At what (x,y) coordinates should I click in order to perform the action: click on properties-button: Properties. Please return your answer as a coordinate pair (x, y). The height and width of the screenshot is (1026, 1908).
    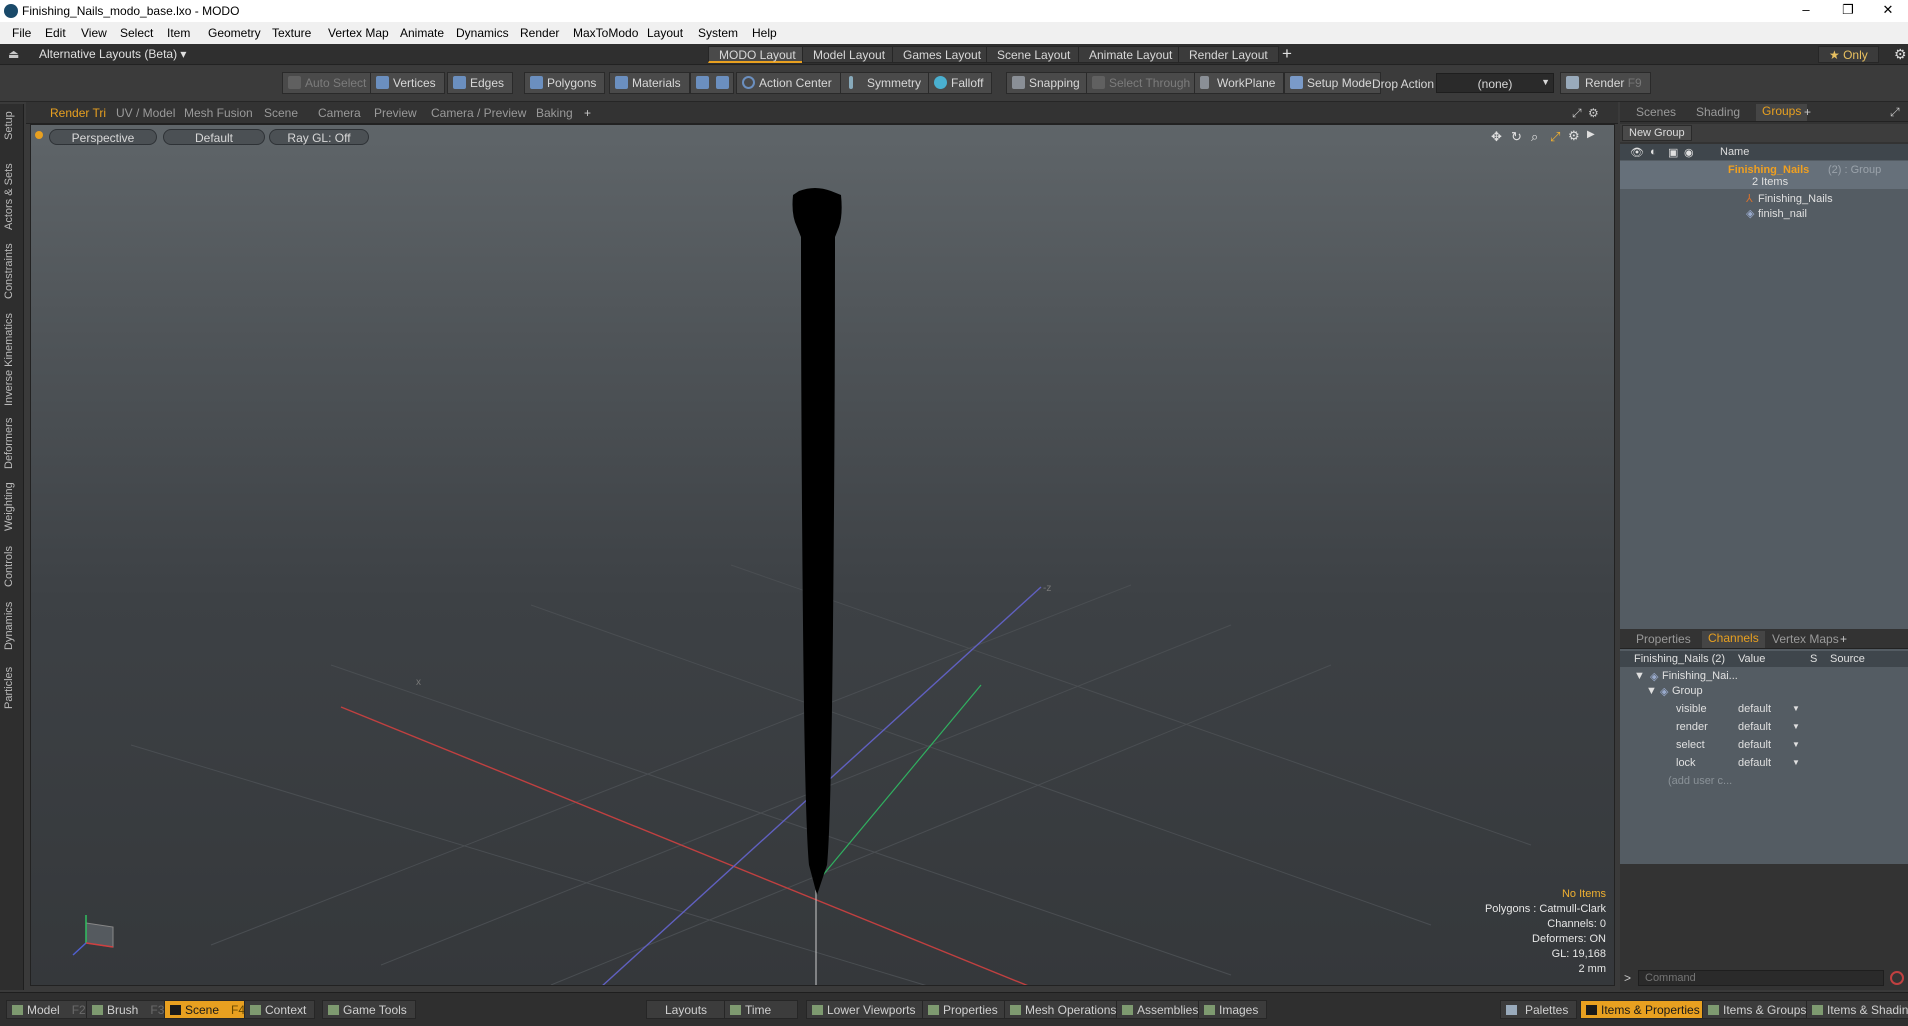
    Looking at the image, I should click on (964, 1009).